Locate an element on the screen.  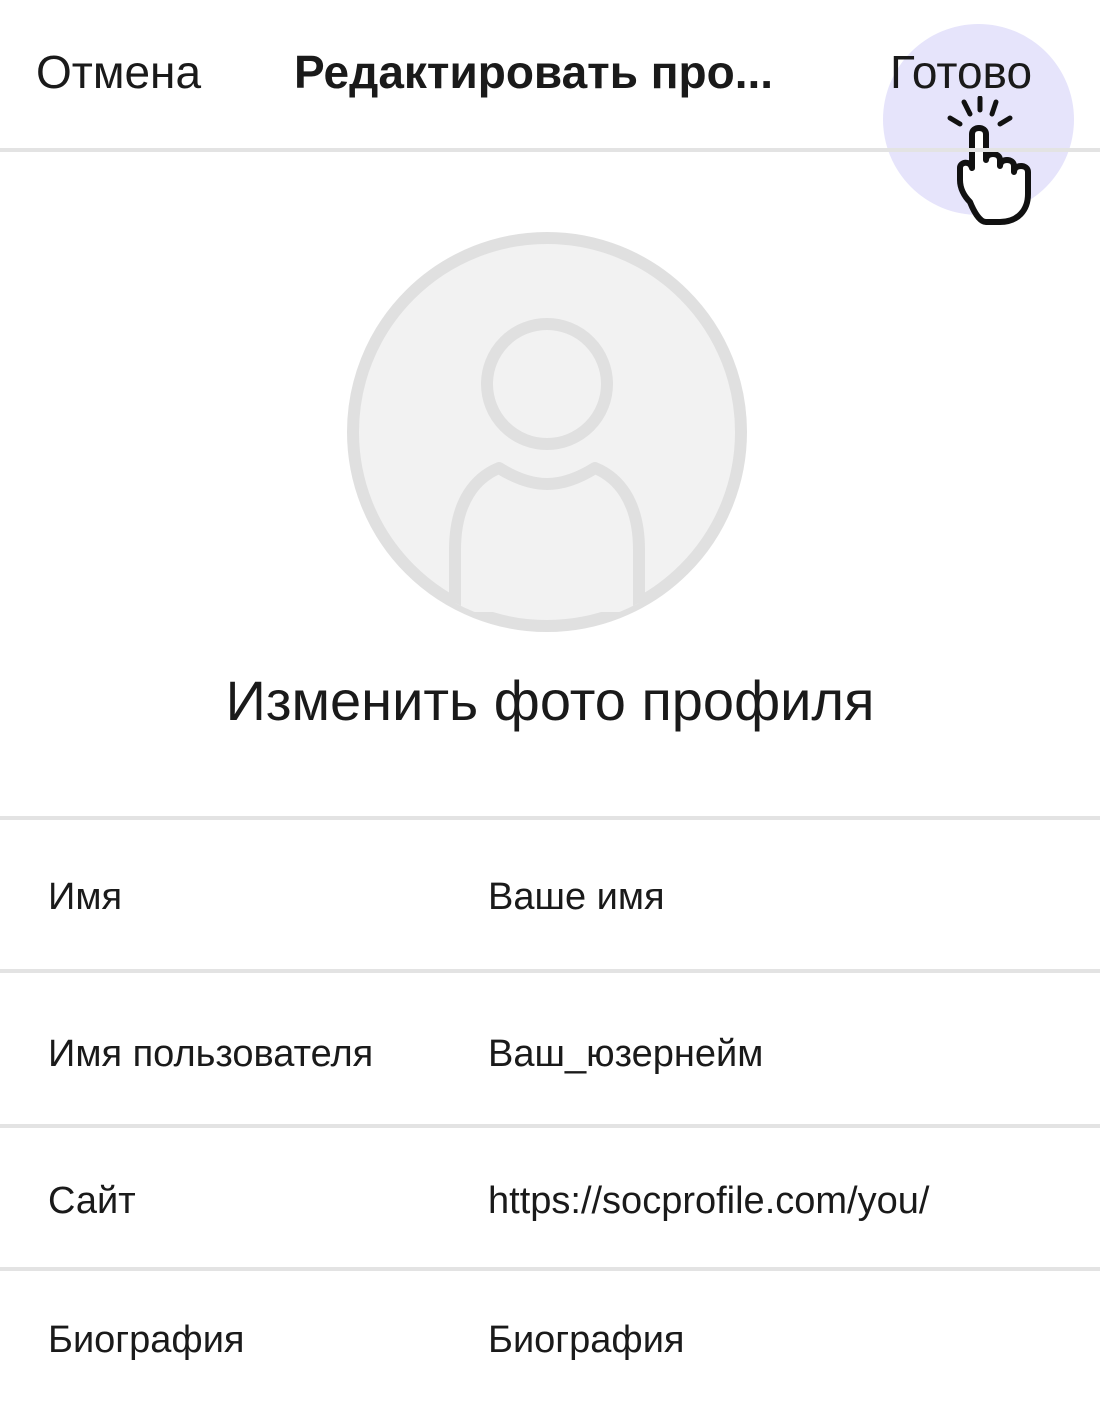
bio-input: Биография is located at coordinates (586, 1340).